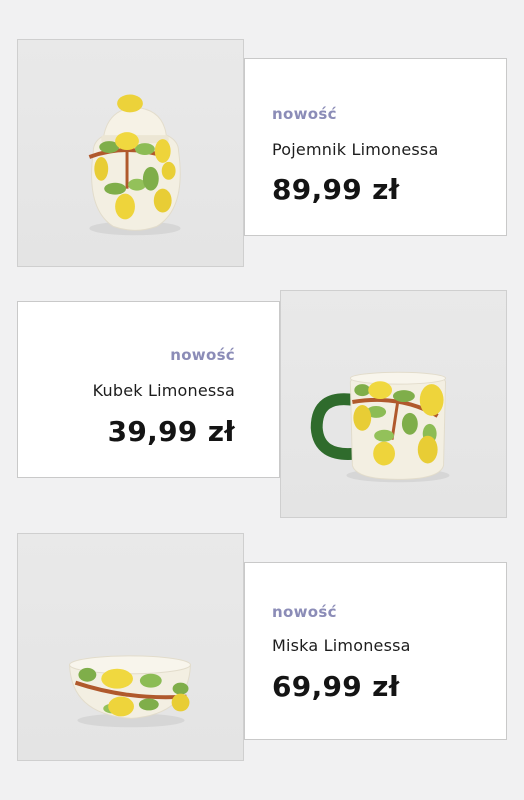 This screenshot has height=800, width=524. What do you see at coordinates (134, 165) in the screenshot?
I see `lidded-jar-image` at bounding box center [134, 165].